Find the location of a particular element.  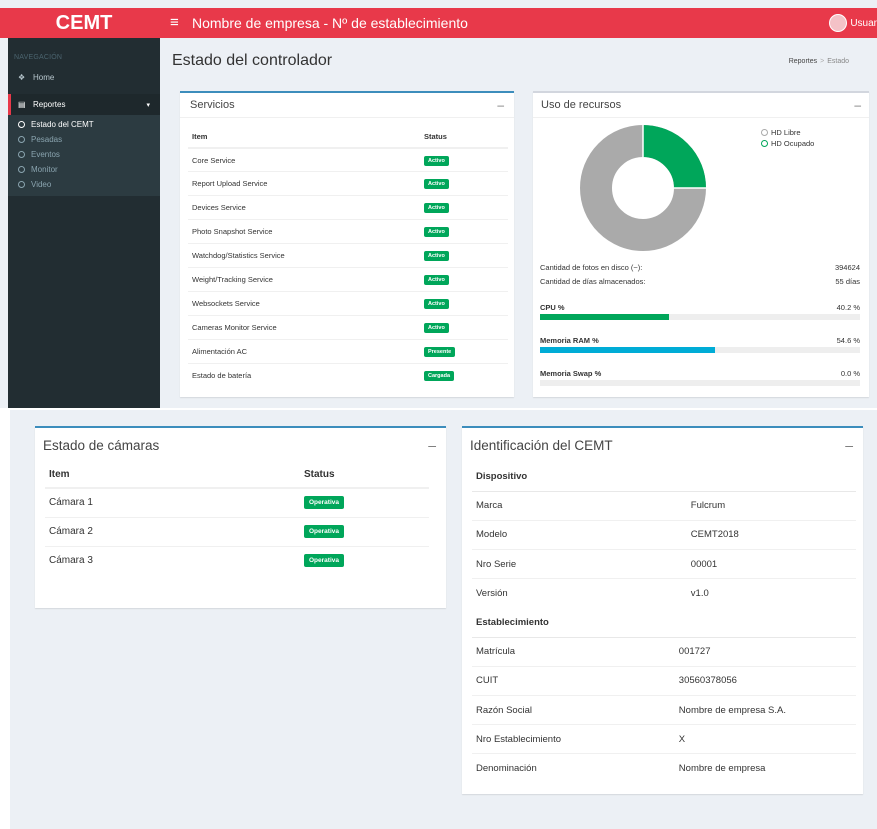

sidebar-subitem-monitor: Monitor is located at coordinates (84, 169).